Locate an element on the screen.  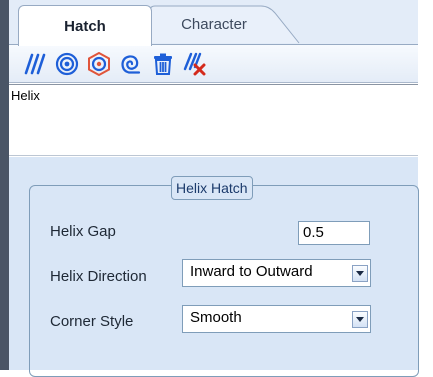
list-item-helix: Helix is located at coordinates (25, 95).